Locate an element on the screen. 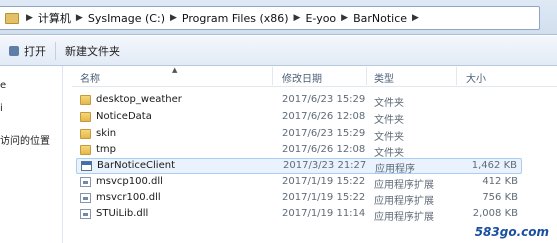 The width and height of the screenshot is (557, 243). file-date: 2017/1/19 11:14 is located at coordinates (324, 213).